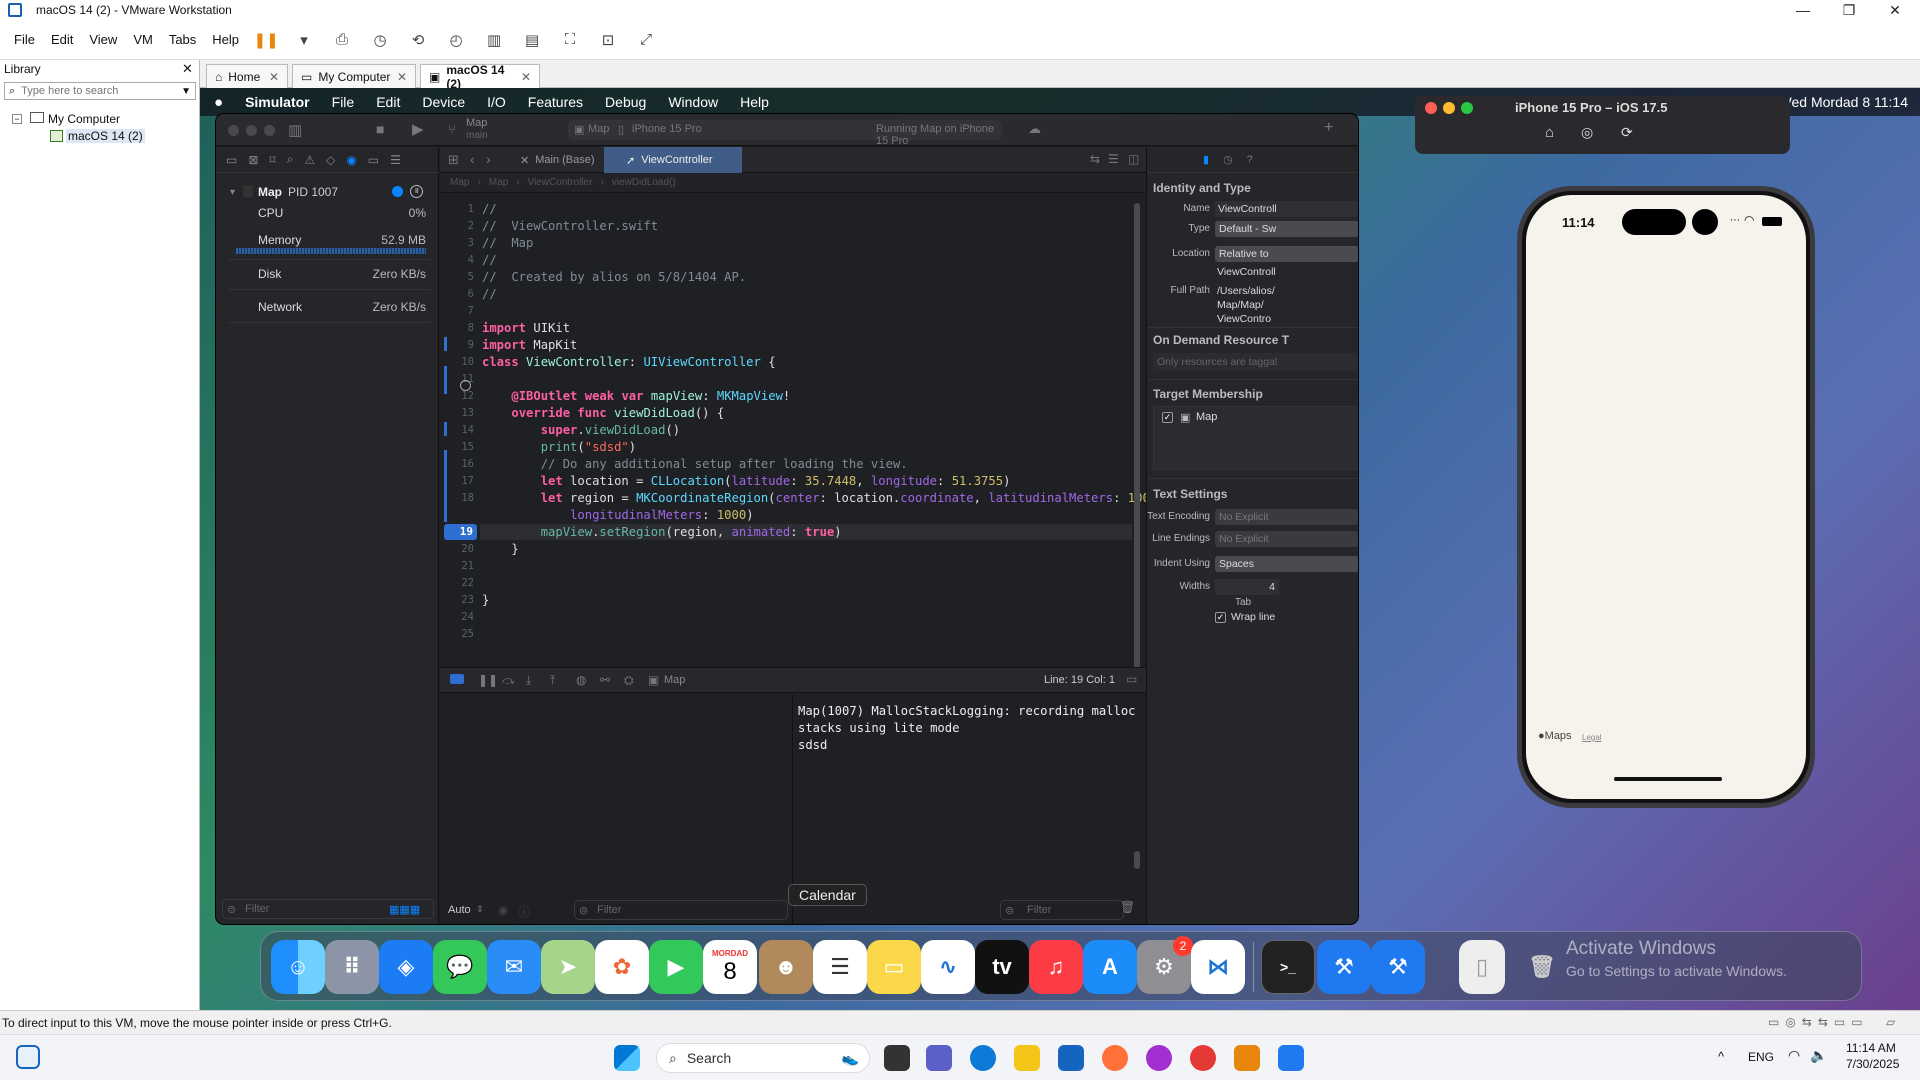 The height and width of the screenshot is (1080, 1920). I want to click on editor-scrollbar, so click(1137, 436).